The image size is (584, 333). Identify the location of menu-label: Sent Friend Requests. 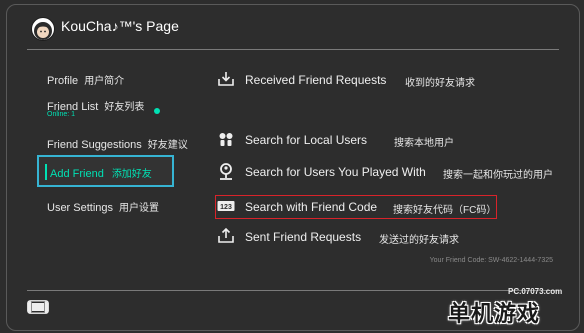
(303, 237).